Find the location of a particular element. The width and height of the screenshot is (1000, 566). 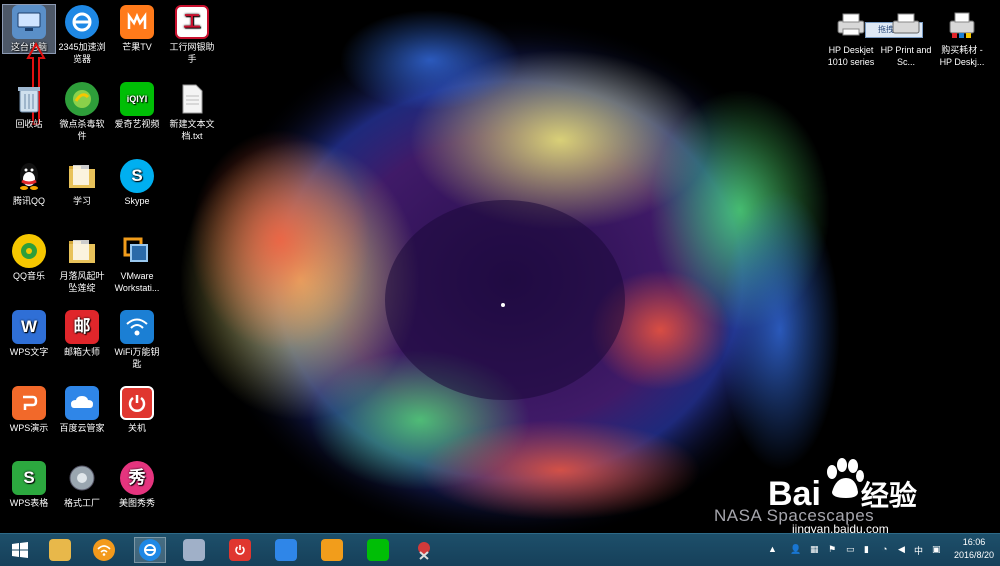

tray-battery-icon: ▮ is located at coordinates (866, 549).